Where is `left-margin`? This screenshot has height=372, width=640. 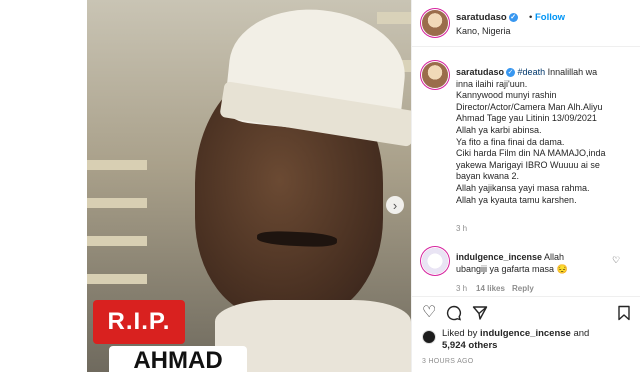
left-margin is located at coordinates (43, 186).